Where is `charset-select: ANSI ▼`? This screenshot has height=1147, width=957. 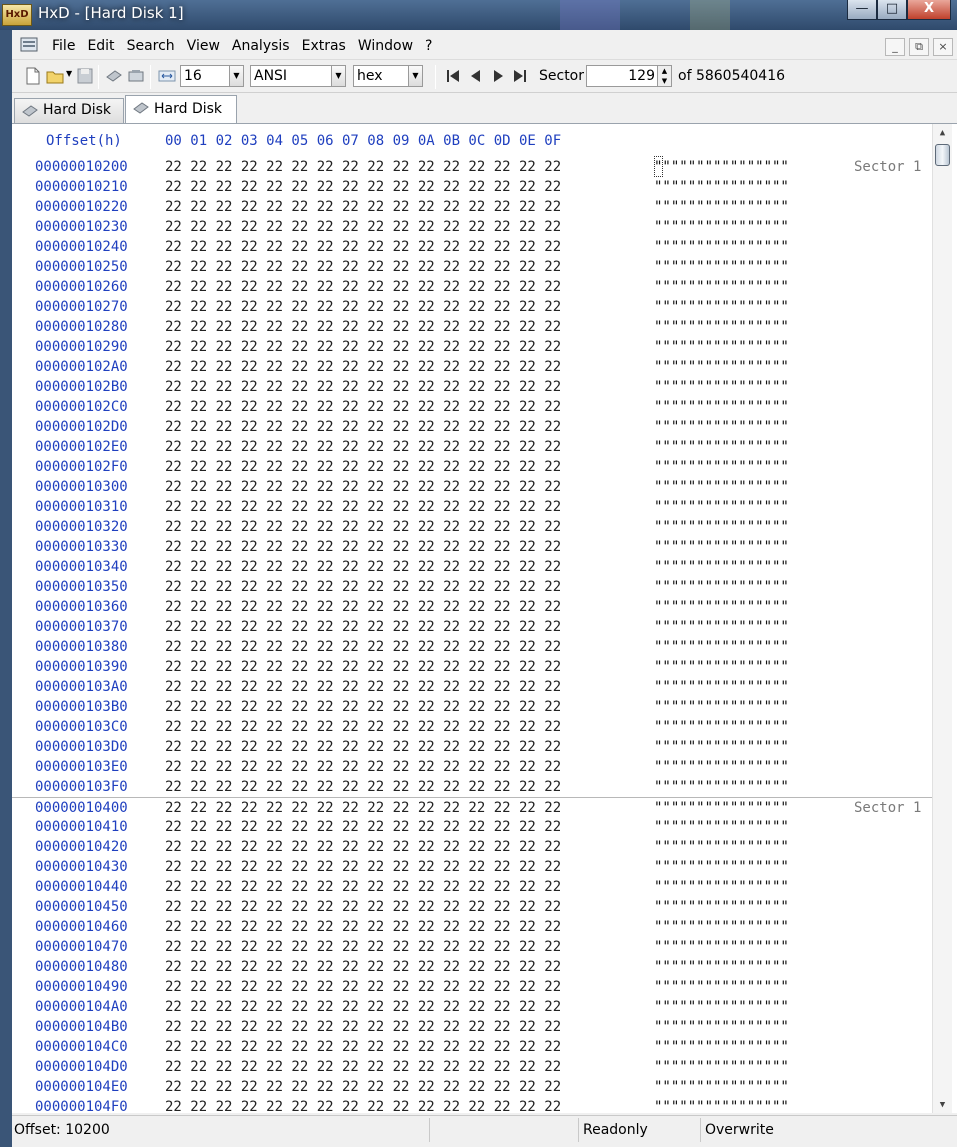
charset-select: ANSI ▼ is located at coordinates (298, 76).